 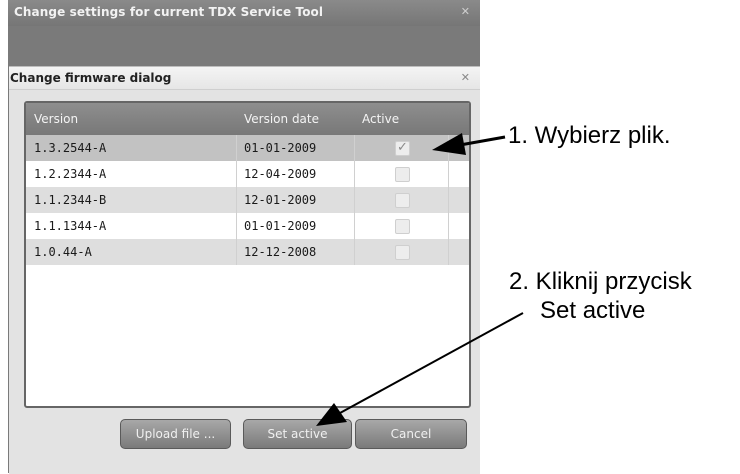 I want to click on dialog-title: Change firmware dialog, so click(x=91, y=78).